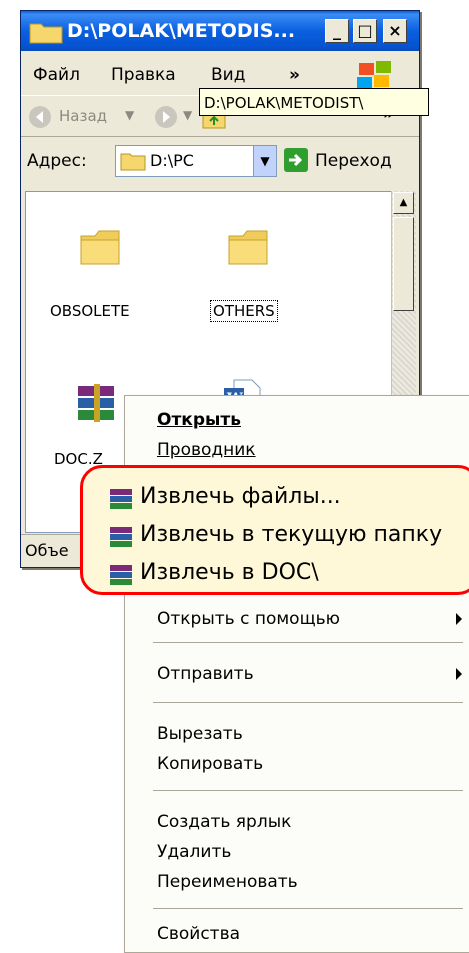 The image size is (469, 953). What do you see at coordinates (200, 734) in the screenshot?
I see `menu-item-label: Вырезать` at bounding box center [200, 734].